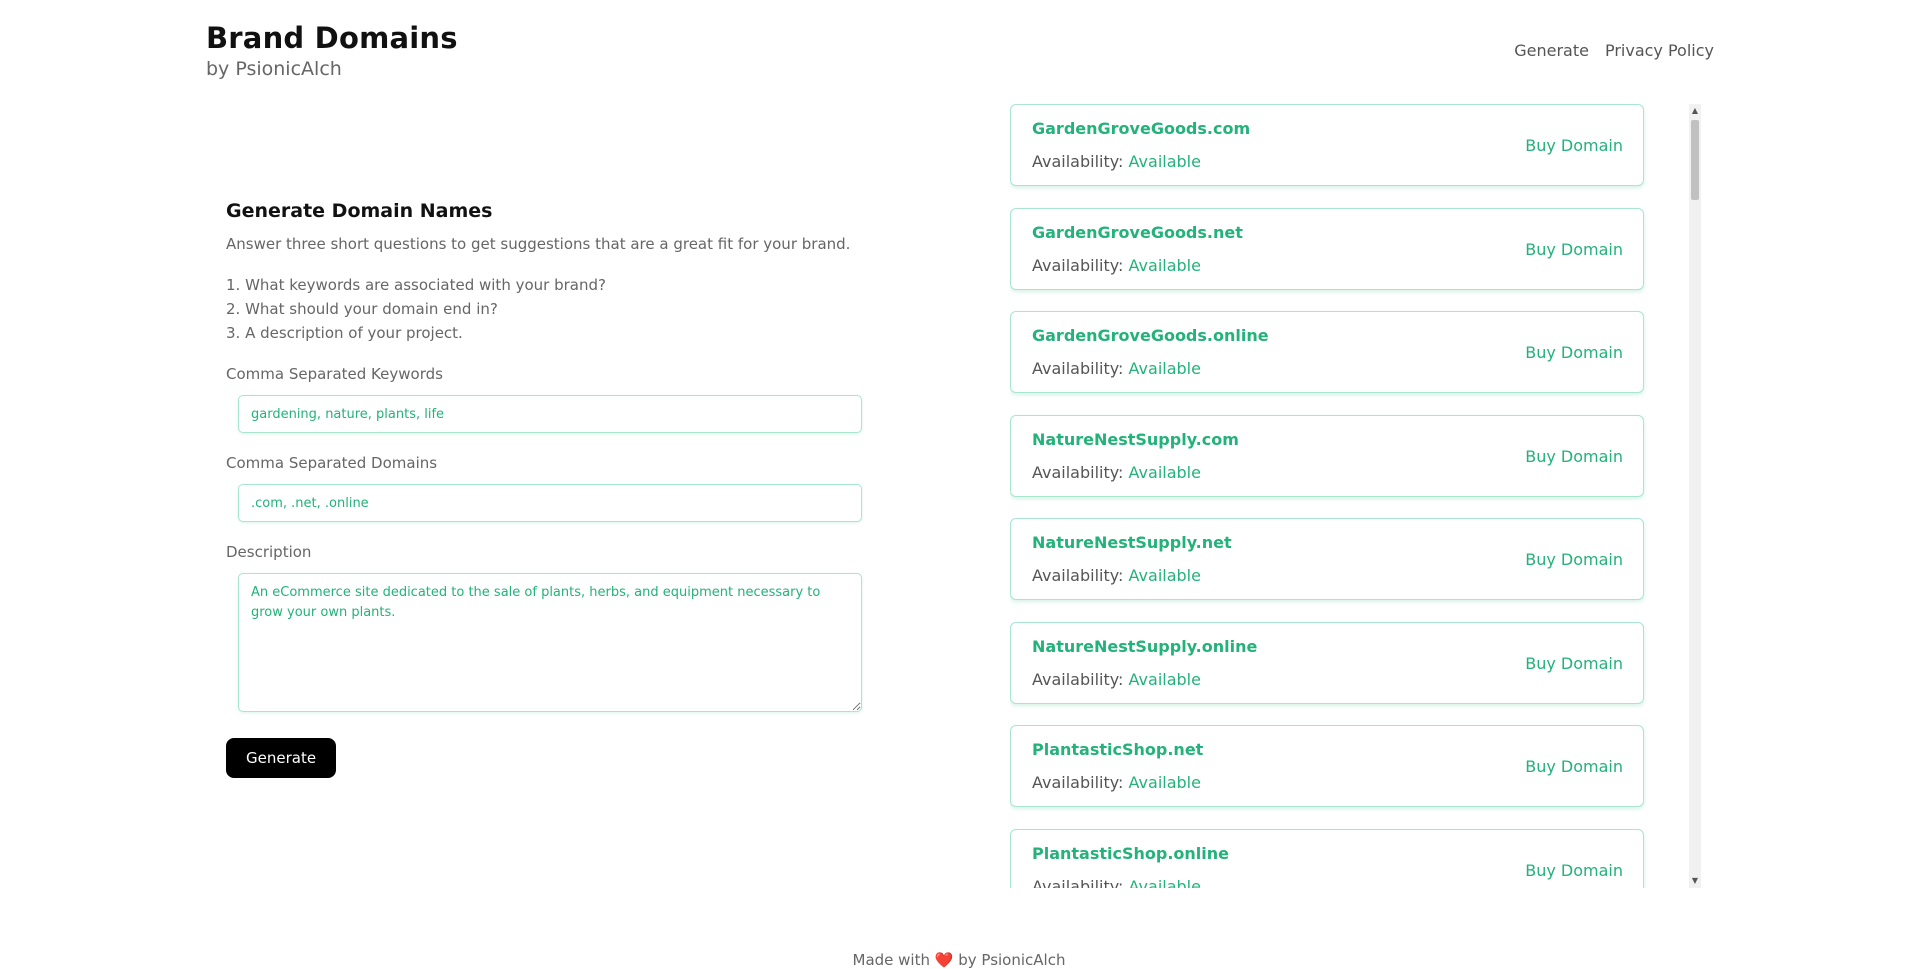  I want to click on scroll-up-arrow-icon: ▲, so click(1695, 111).